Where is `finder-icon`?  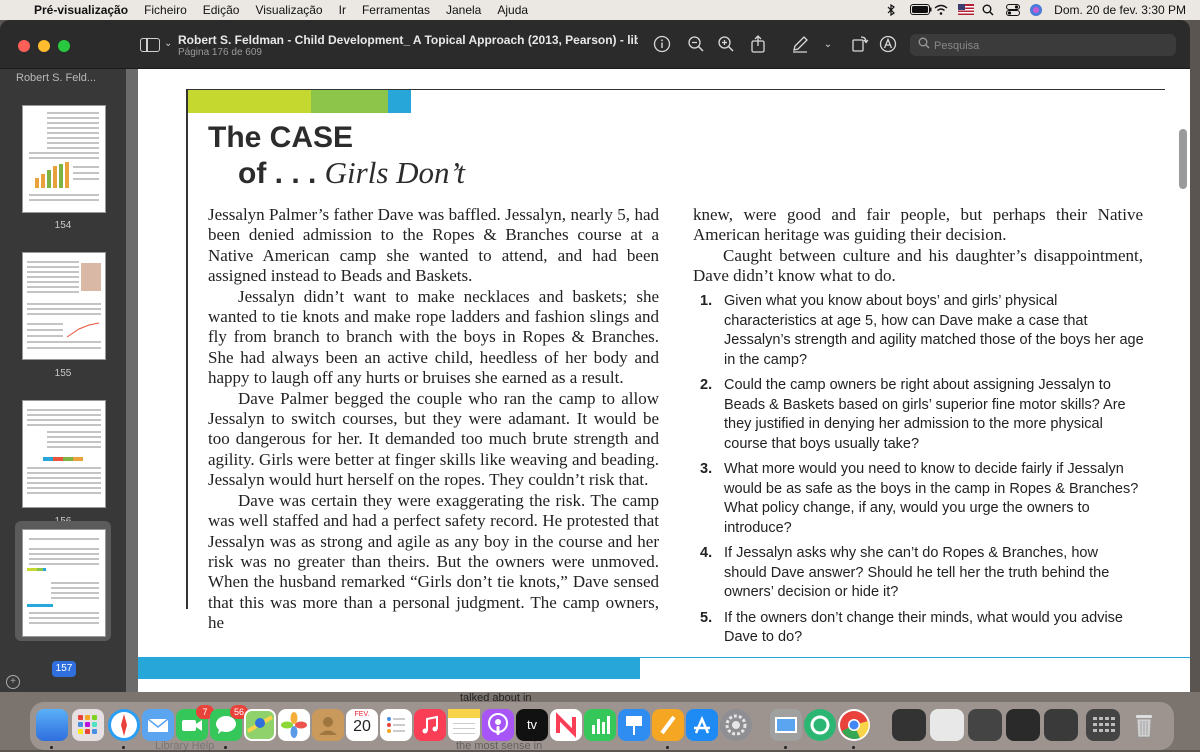
finder-icon is located at coordinates (52, 725).